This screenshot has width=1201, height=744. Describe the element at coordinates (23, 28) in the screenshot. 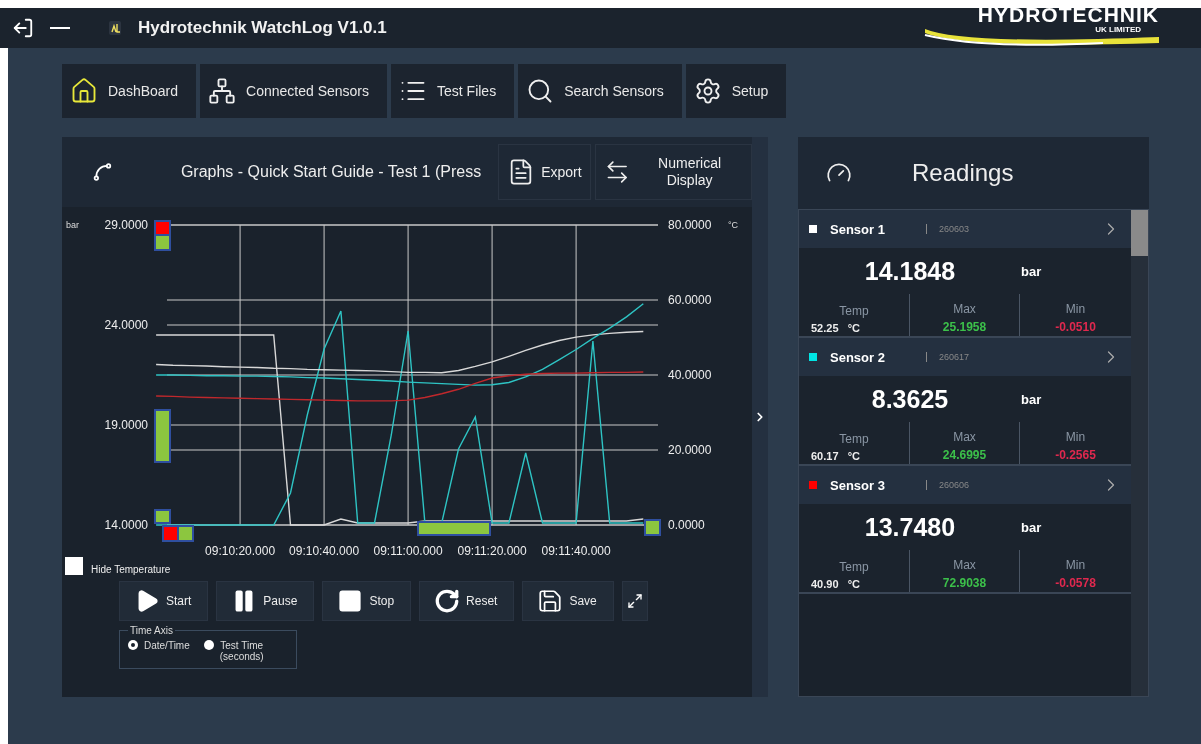

I see `exit-icon` at that location.